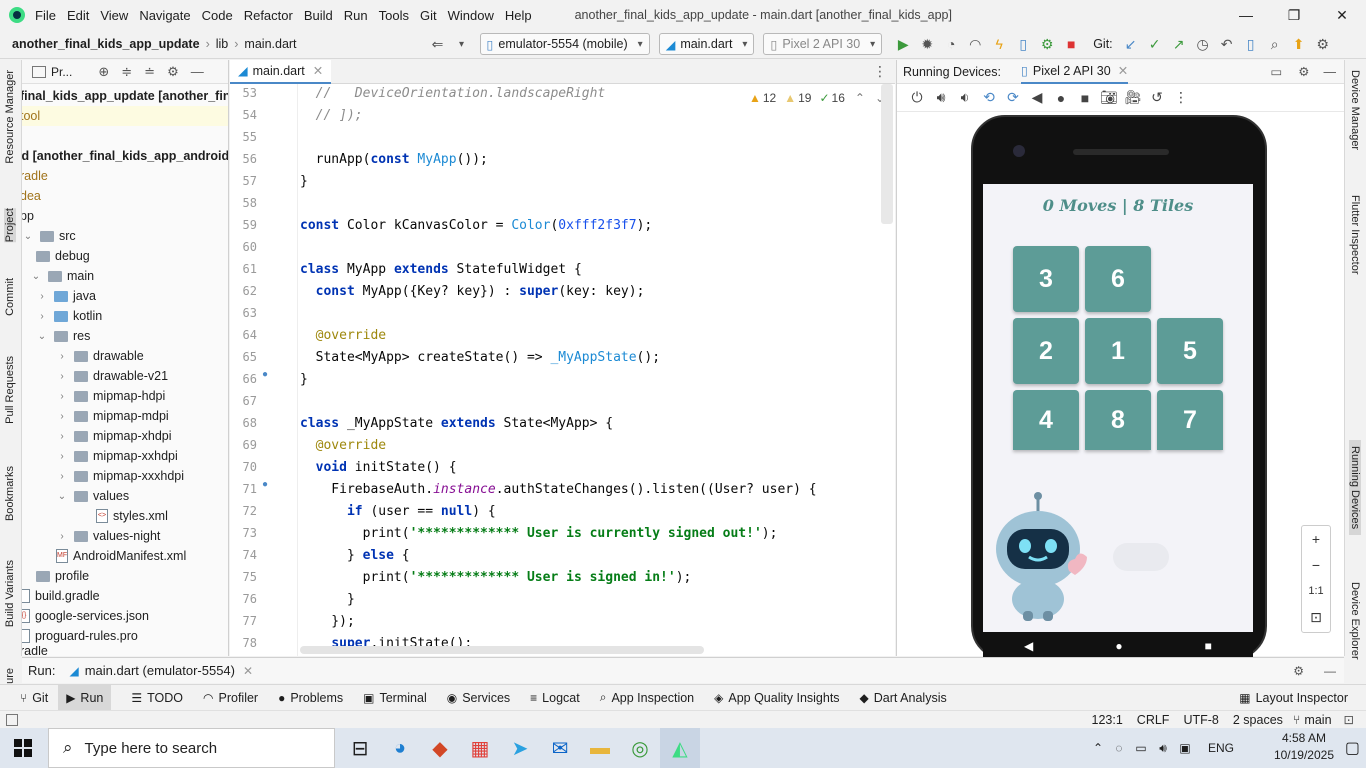 Image resolution: width=1366 pixels, height=768 pixels. Describe the element at coordinates (395, 698) in the screenshot. I see `tool-terminal: ▣ Terminal` at that location.